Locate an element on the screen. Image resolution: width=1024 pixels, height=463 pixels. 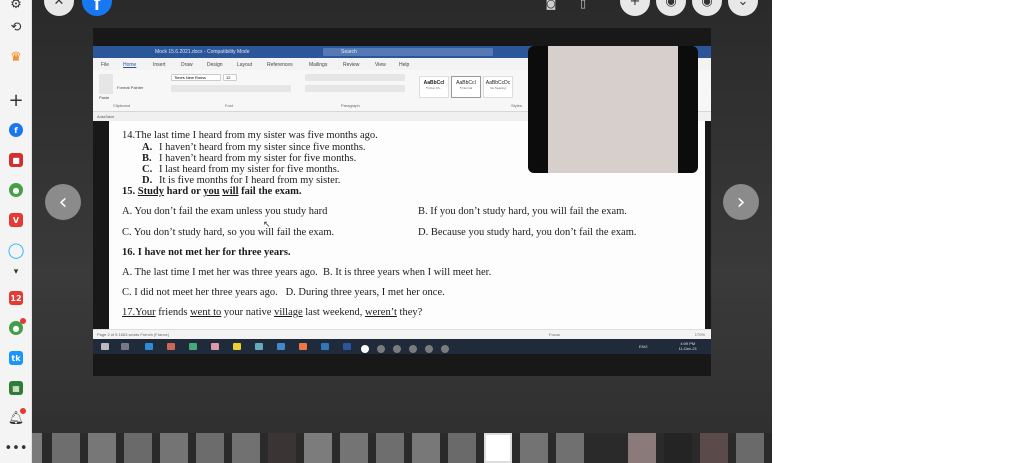
chrome-icon is located at coordinates (303, 346).